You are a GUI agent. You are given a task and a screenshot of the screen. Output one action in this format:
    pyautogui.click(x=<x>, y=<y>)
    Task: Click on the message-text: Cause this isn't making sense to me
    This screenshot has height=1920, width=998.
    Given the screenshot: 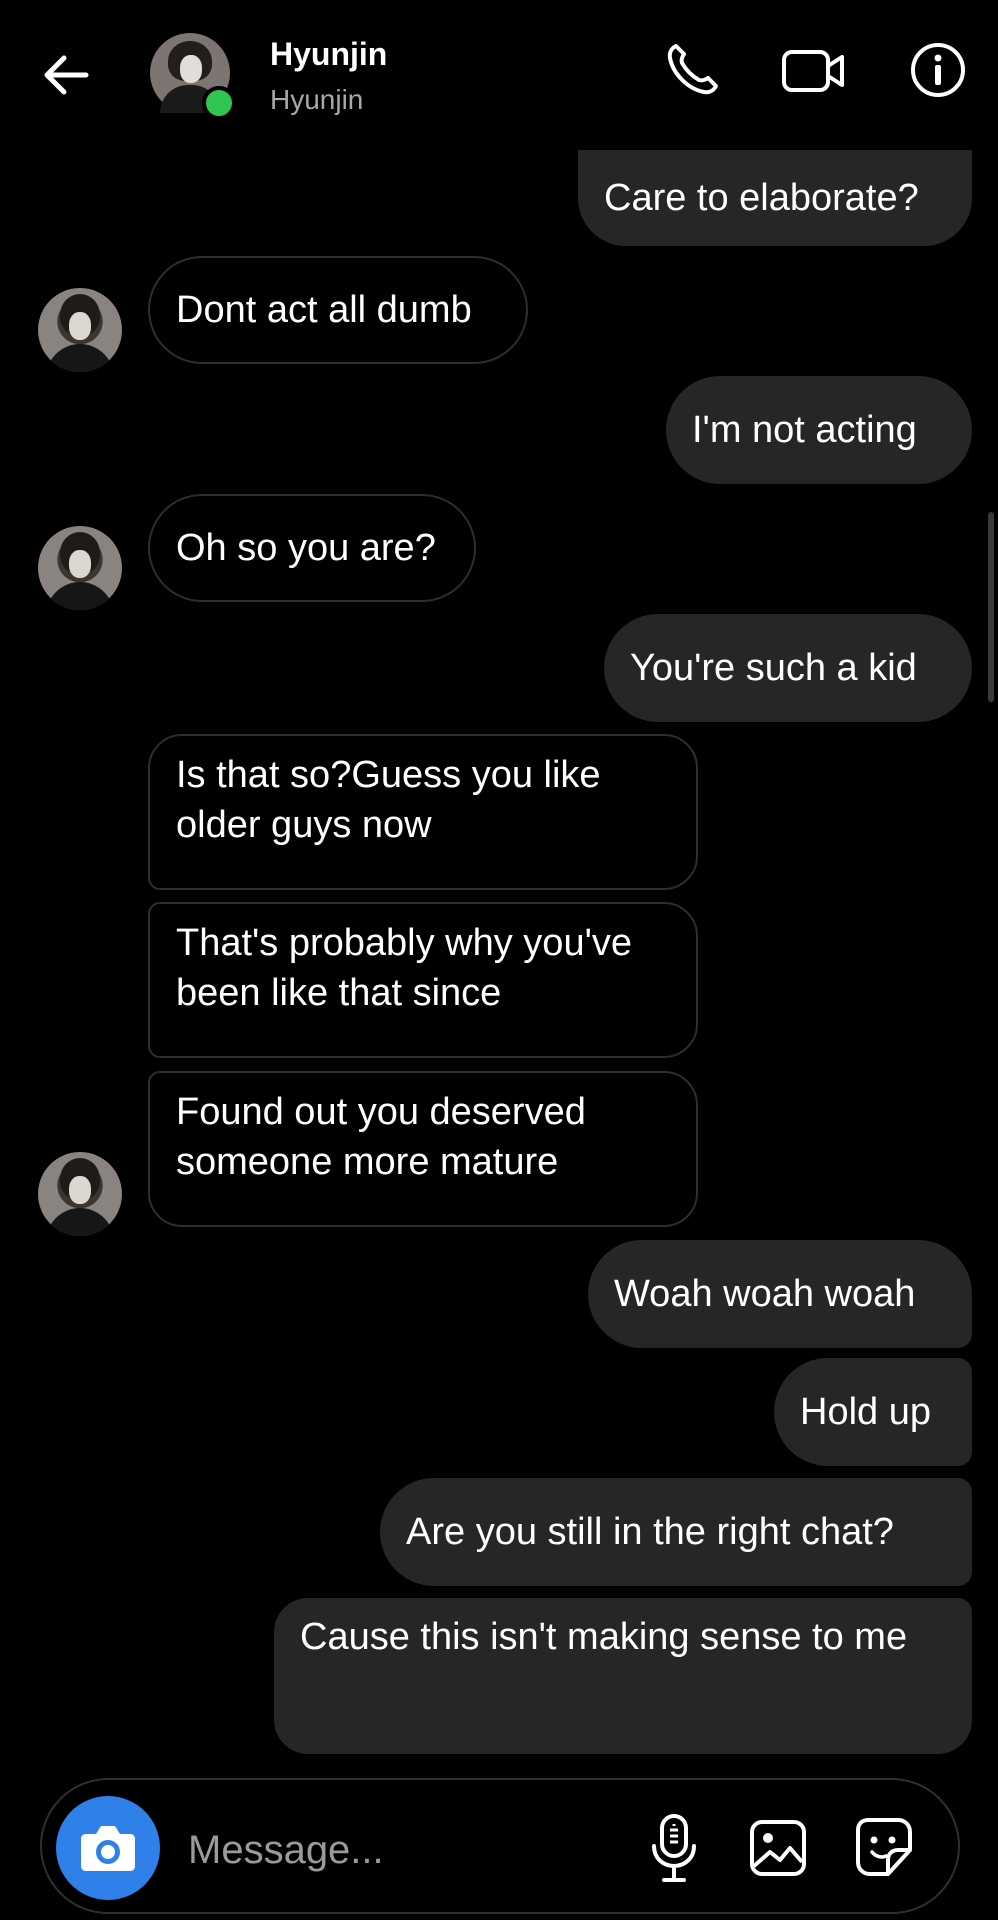 What is the action you would take?
    pyautogui.click(x=604, y=1637)
    